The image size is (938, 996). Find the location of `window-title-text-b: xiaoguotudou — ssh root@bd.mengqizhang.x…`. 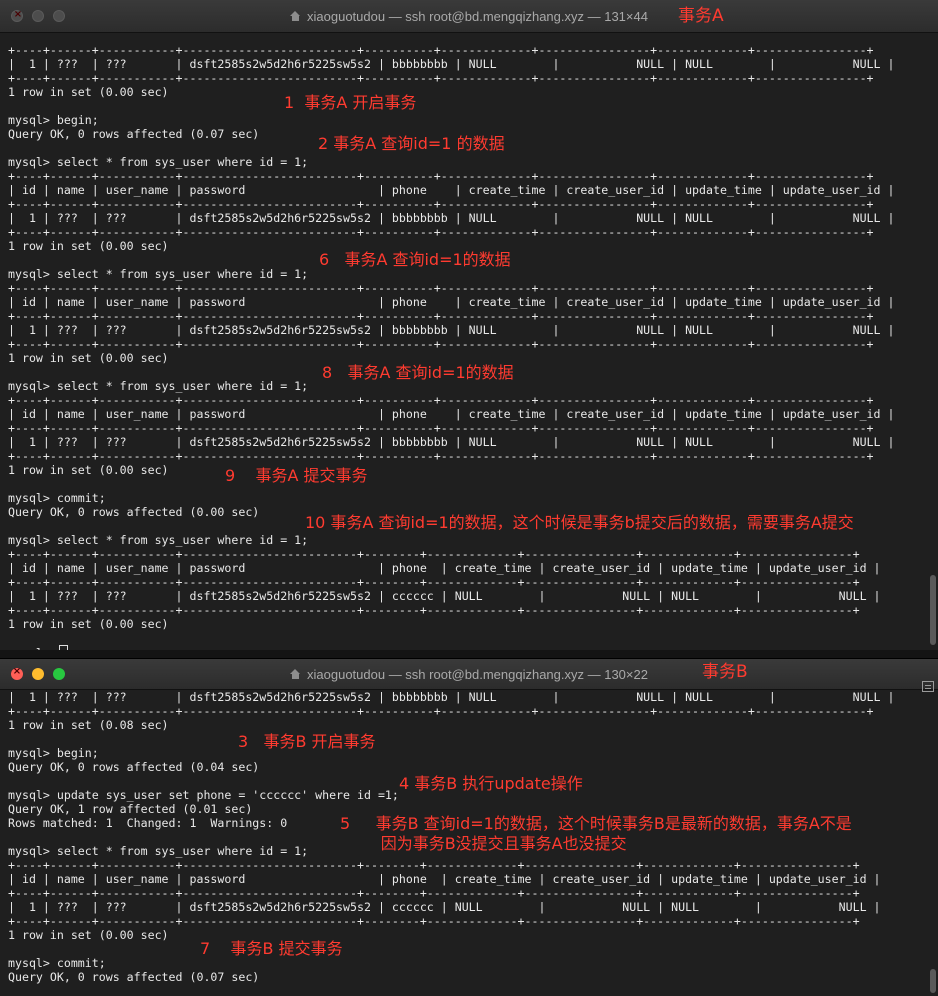

window-title-text-b: xiaoguotudou — ssh root@bd.mengqizhang.x… is located at coordinates (477, 674).